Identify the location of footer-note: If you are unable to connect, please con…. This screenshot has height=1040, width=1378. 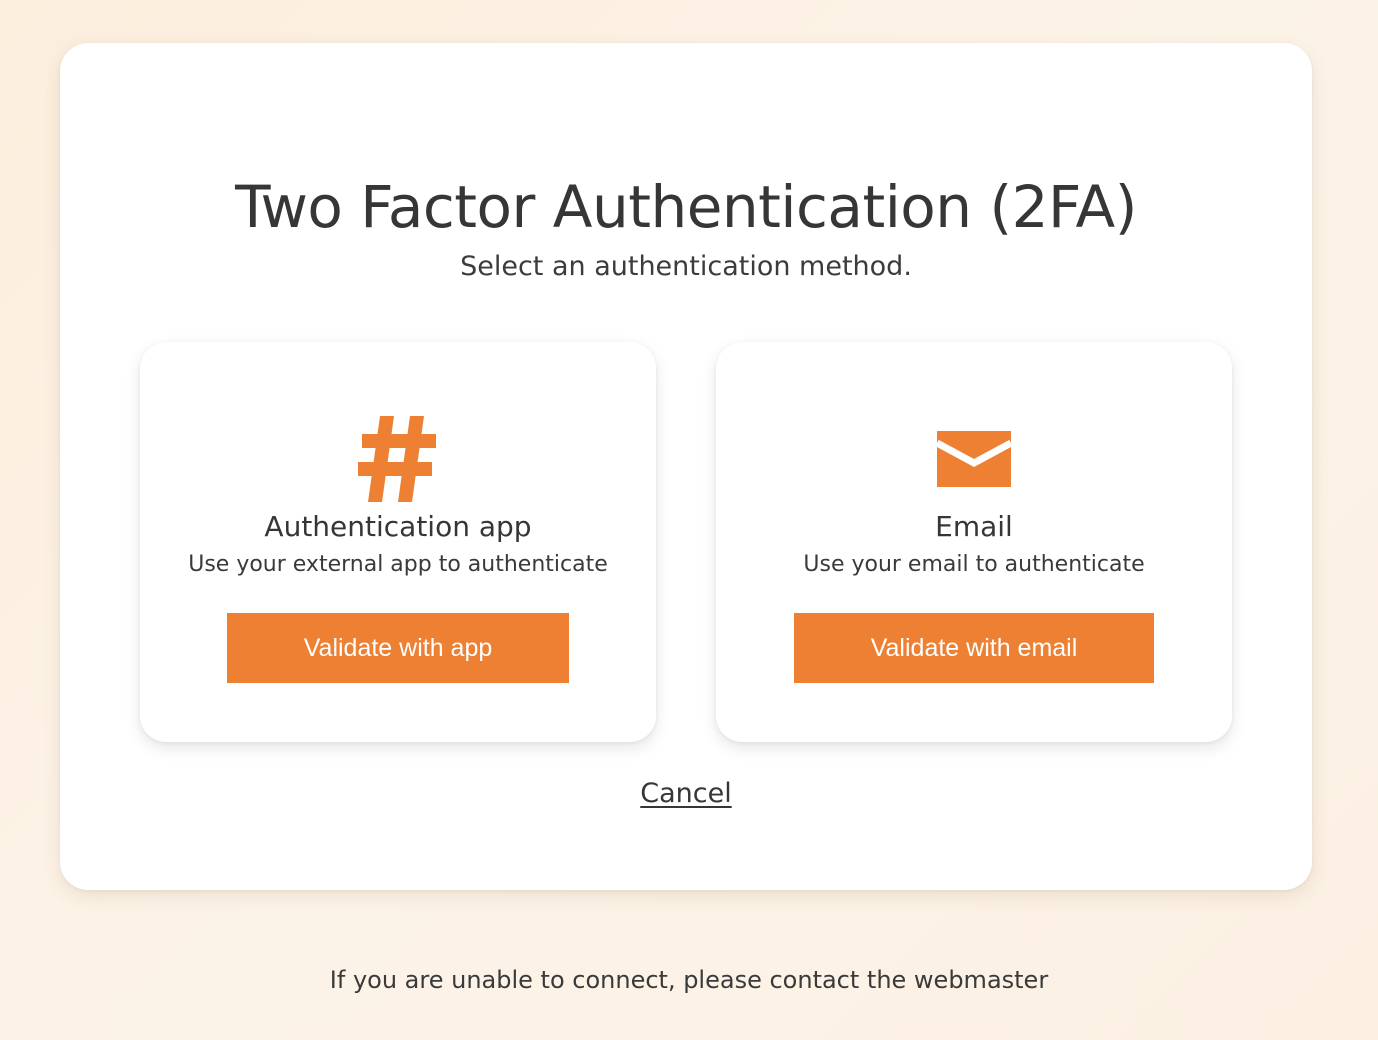
(689, 980).